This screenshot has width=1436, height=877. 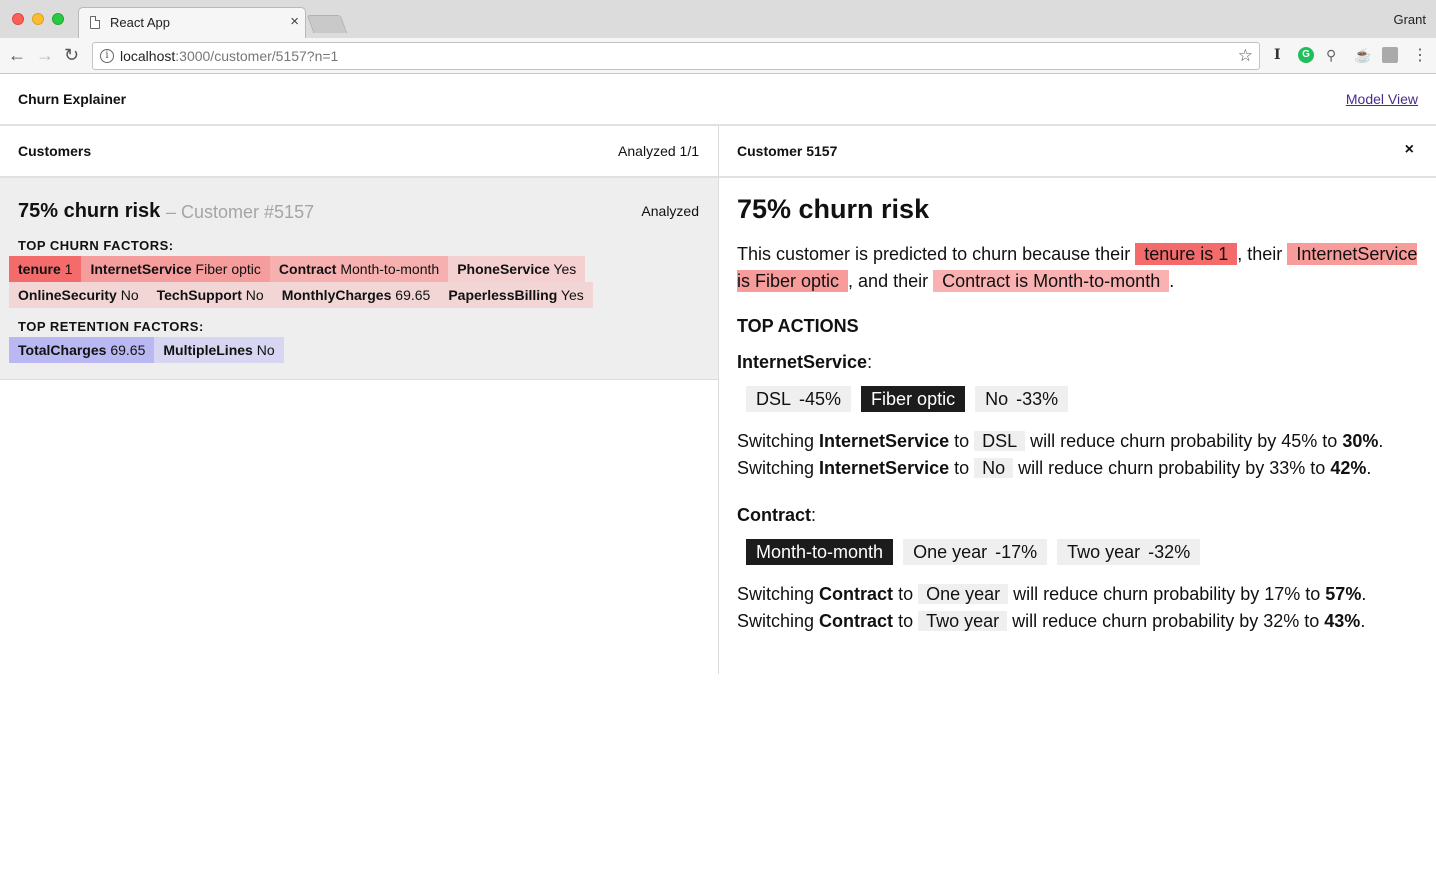 What do you see at coordinates (658, 151) in the screenshot?
I see `analyzed-count: Analyzed 1/1` at bounding box center [658, 151].